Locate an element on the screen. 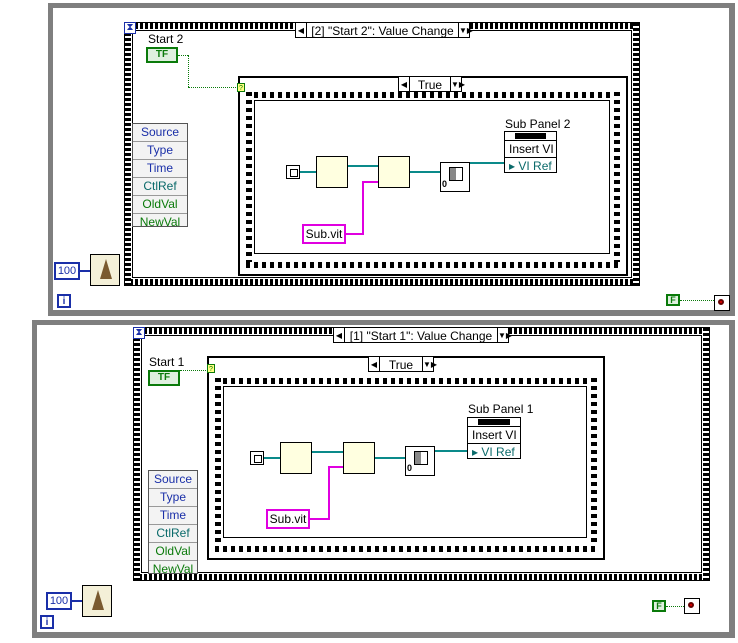 This screenshot has width=738, height=643. case-selector-2: ◀ True ▼▶ is located at coordinates (431, 84).